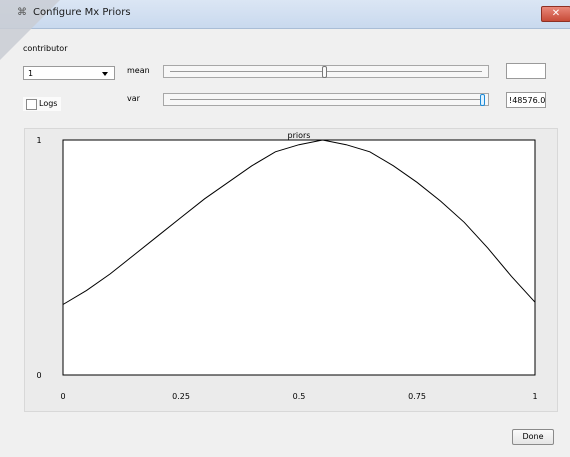 This screenshot has height=457, width=570. Describe the element at coordinates (526, 71) in the screenshot. I see `mean-value-field` at that location.